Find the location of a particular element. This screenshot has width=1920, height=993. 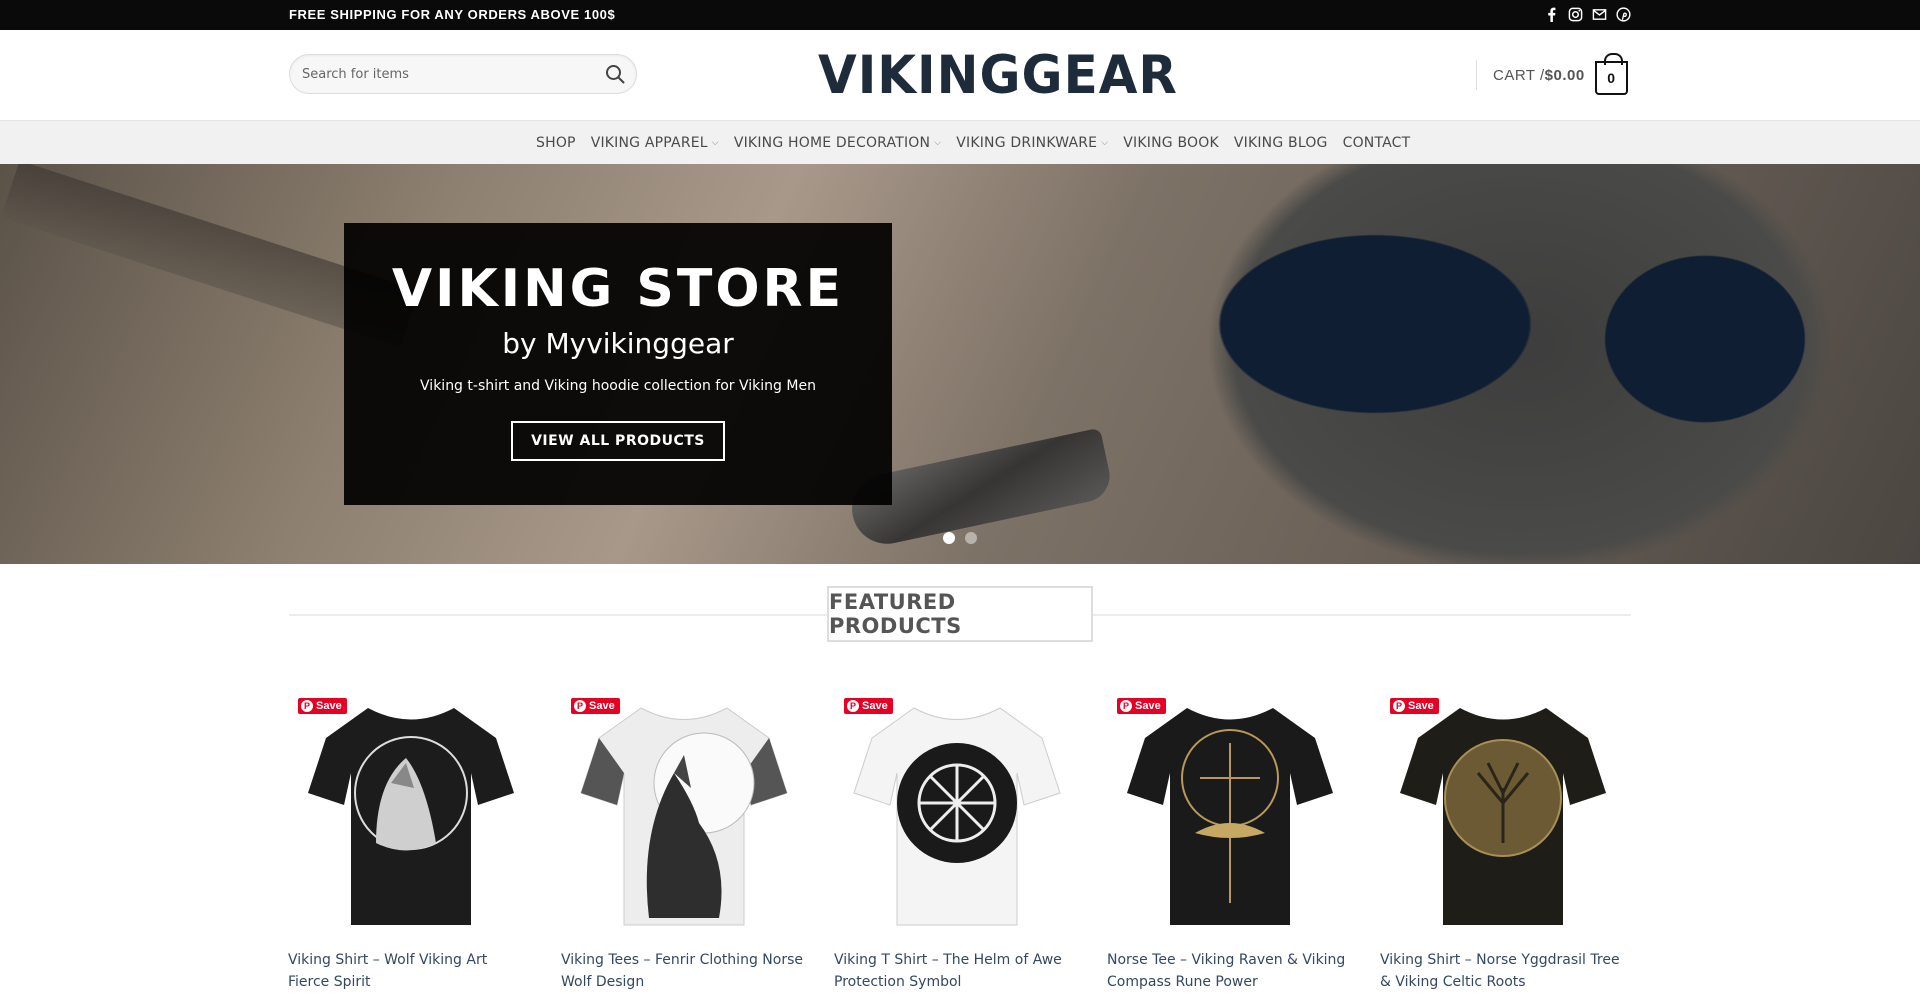

nav-item-shop: SHOP is located at coordinates (556, 143).